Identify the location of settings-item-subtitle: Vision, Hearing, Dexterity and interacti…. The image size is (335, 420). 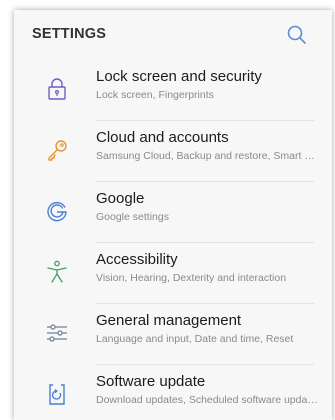
(191, 278).